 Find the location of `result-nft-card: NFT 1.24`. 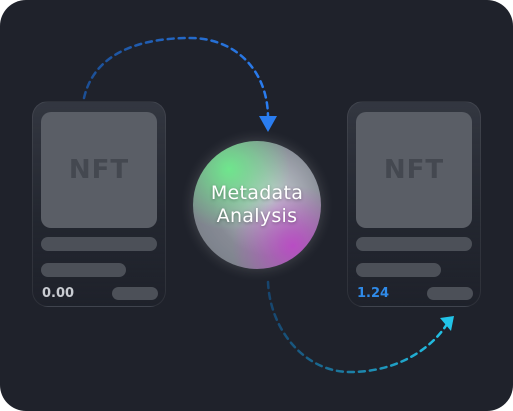

result-nft-card: NFT 1.24 is located at coordinates (414, 204).